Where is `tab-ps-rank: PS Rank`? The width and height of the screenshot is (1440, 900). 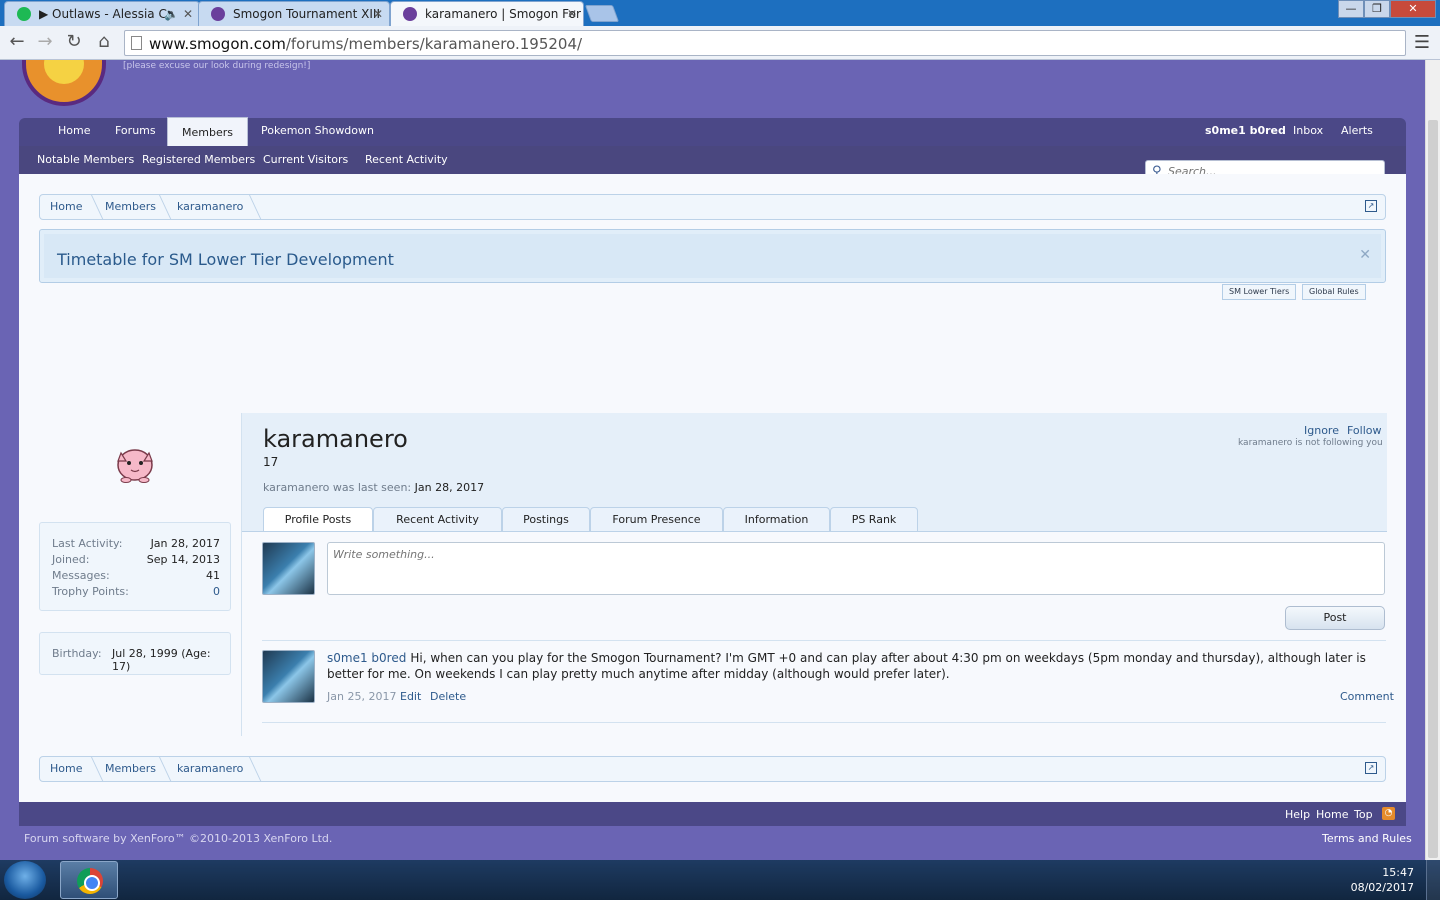
tab-ps-rank: PS Rank is located at coordinates (874, 519).